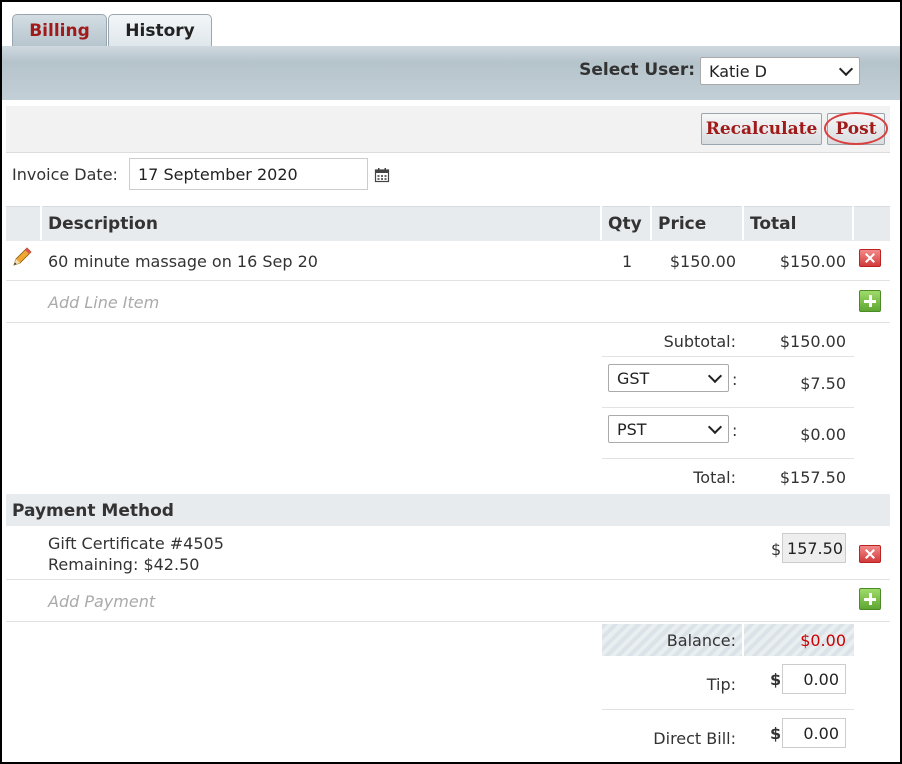 This screenshot has width=902, height=764. I want to click on tax1-colon: :, so click(735, 379).